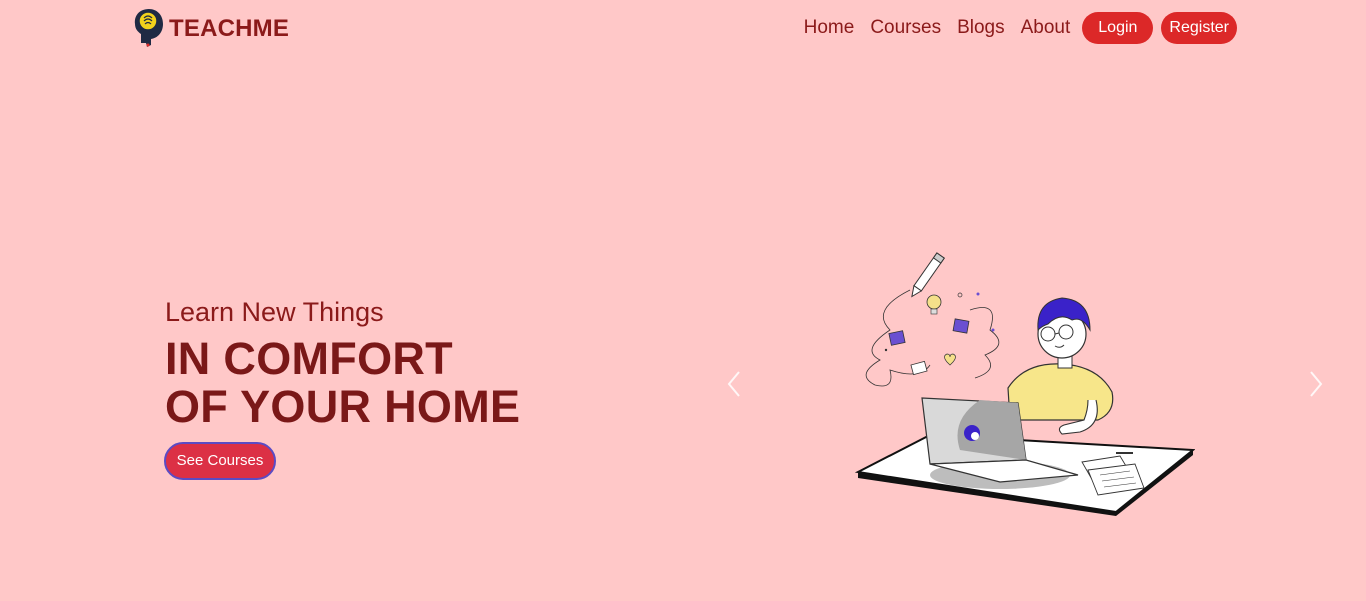  I want to click on hero-subtitle: Learn New Things, so click(274, 312).